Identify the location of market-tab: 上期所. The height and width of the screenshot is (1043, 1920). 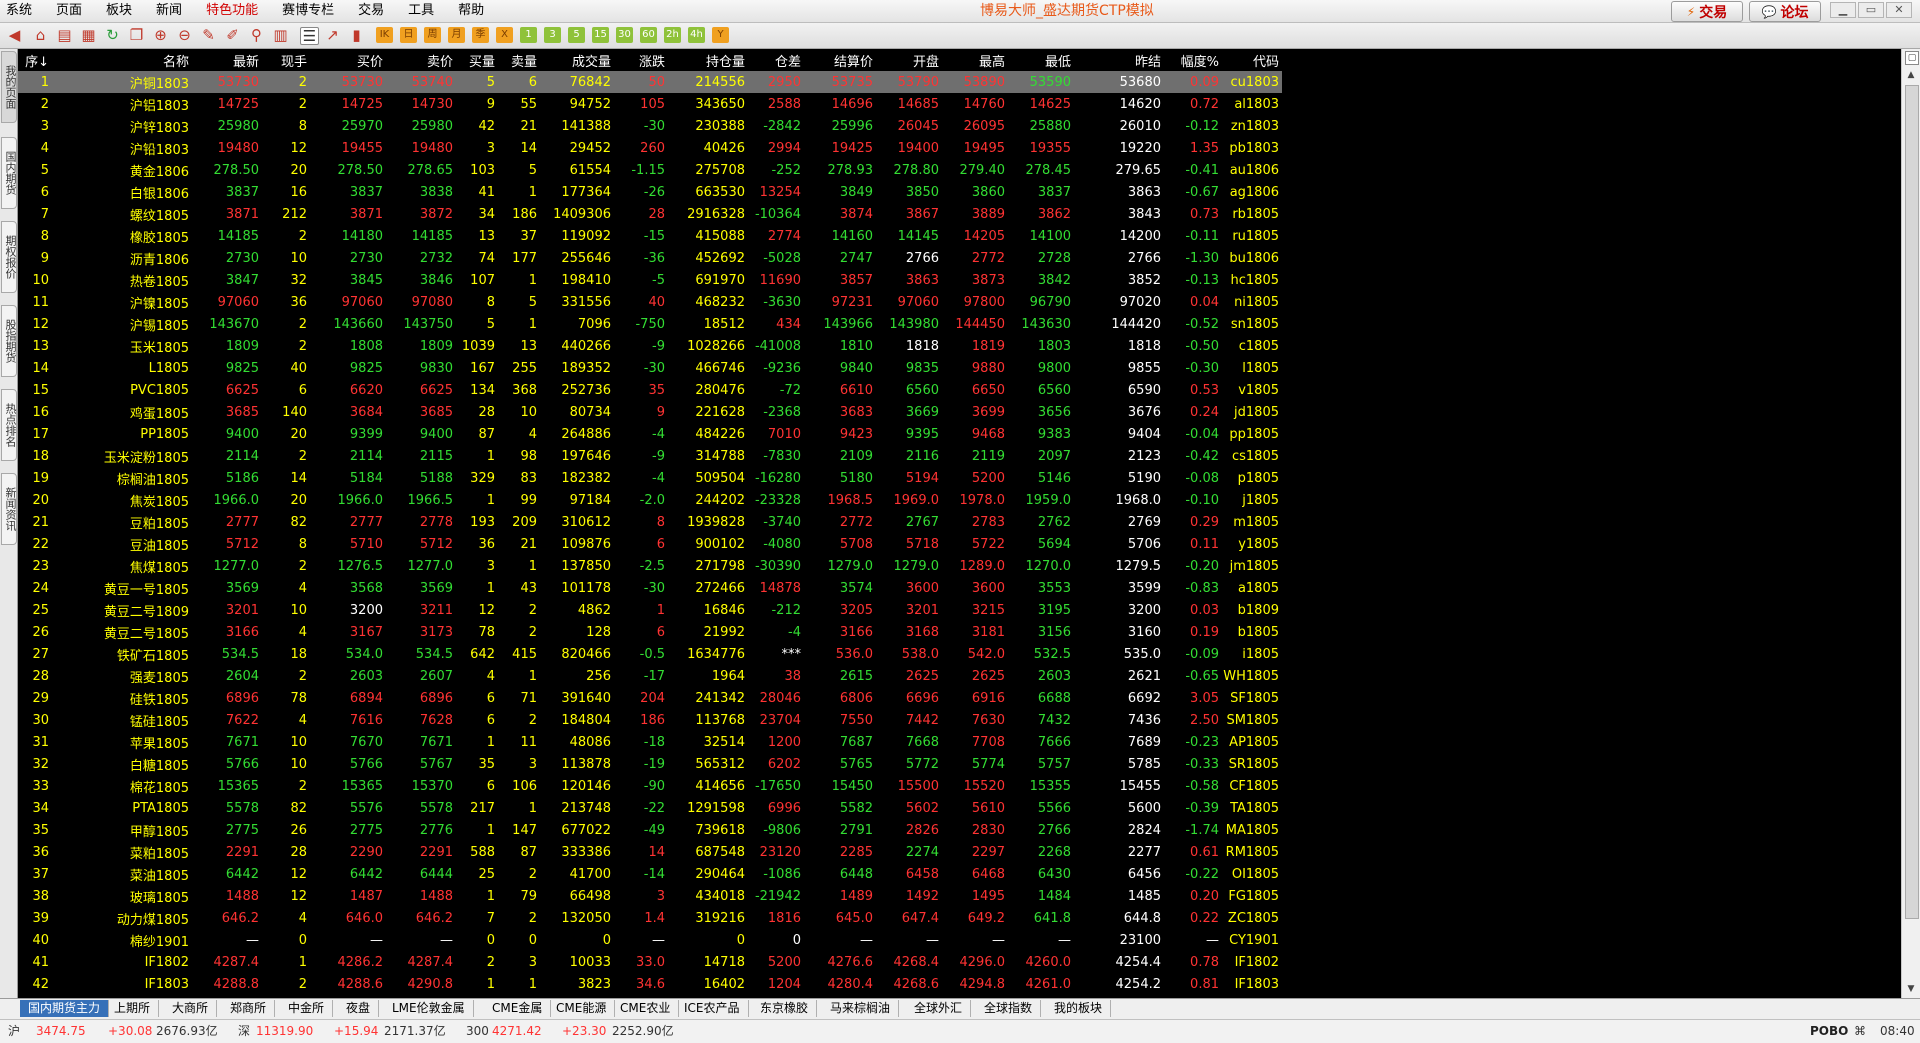
(133, 1008).